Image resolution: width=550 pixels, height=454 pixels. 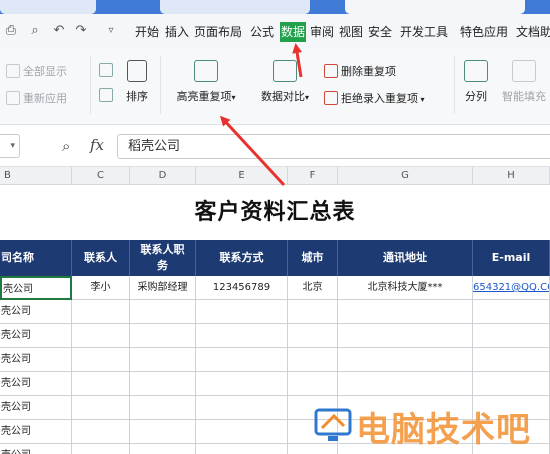 I want to click on cell-email: 654321@QQ.CO, so click(x=511, y=288).